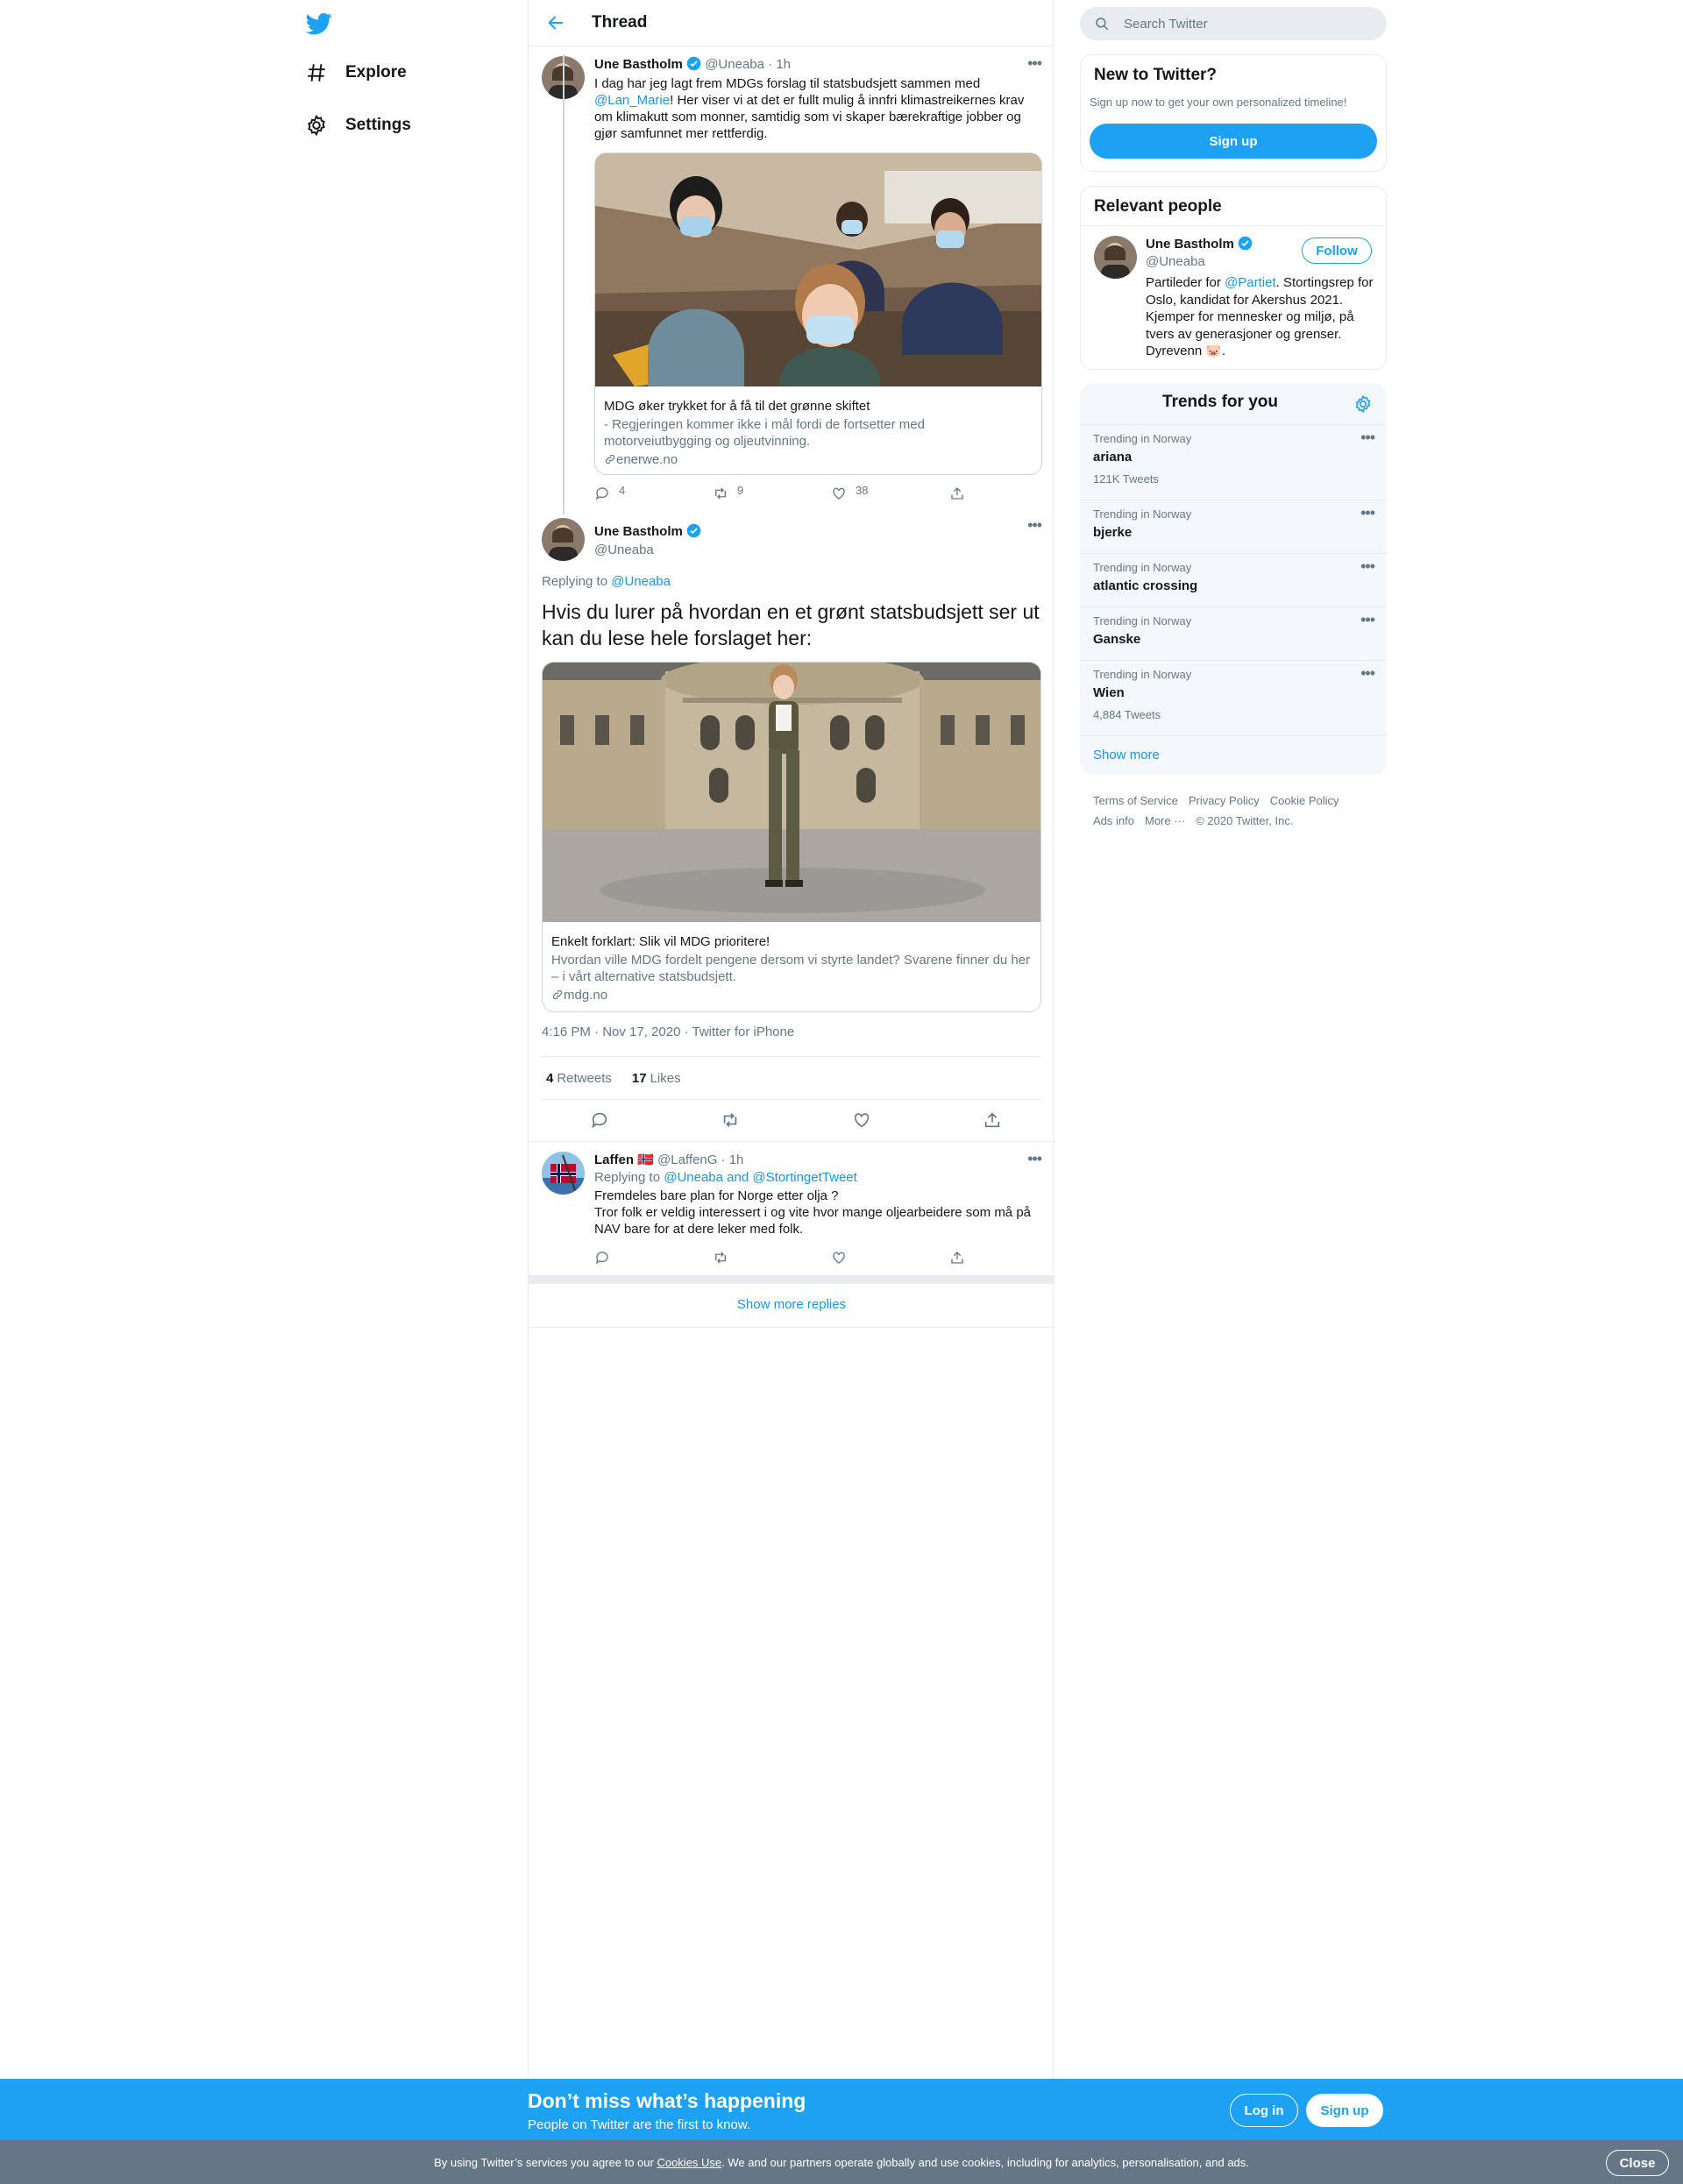 The image size is (1683, 2184). I want to click on replying-to: Replying to @Uneaba, so click(606, 581).